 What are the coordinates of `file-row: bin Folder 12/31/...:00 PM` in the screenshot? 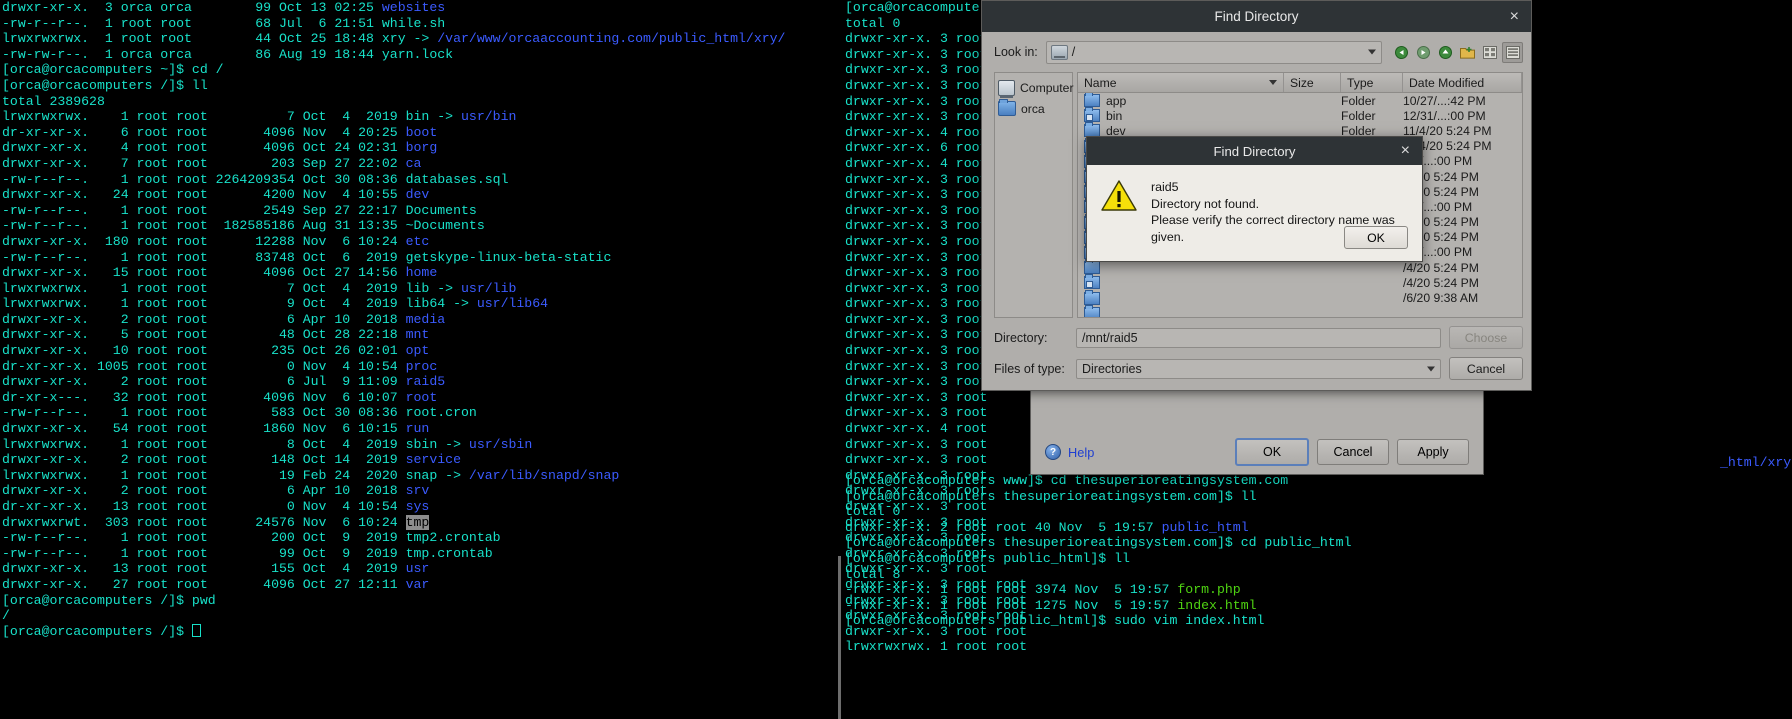 It's located at (1300, 115).